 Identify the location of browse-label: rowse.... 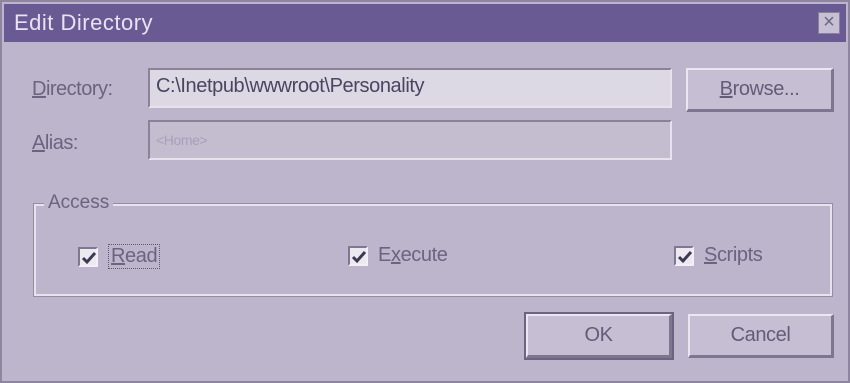
(766, 89).